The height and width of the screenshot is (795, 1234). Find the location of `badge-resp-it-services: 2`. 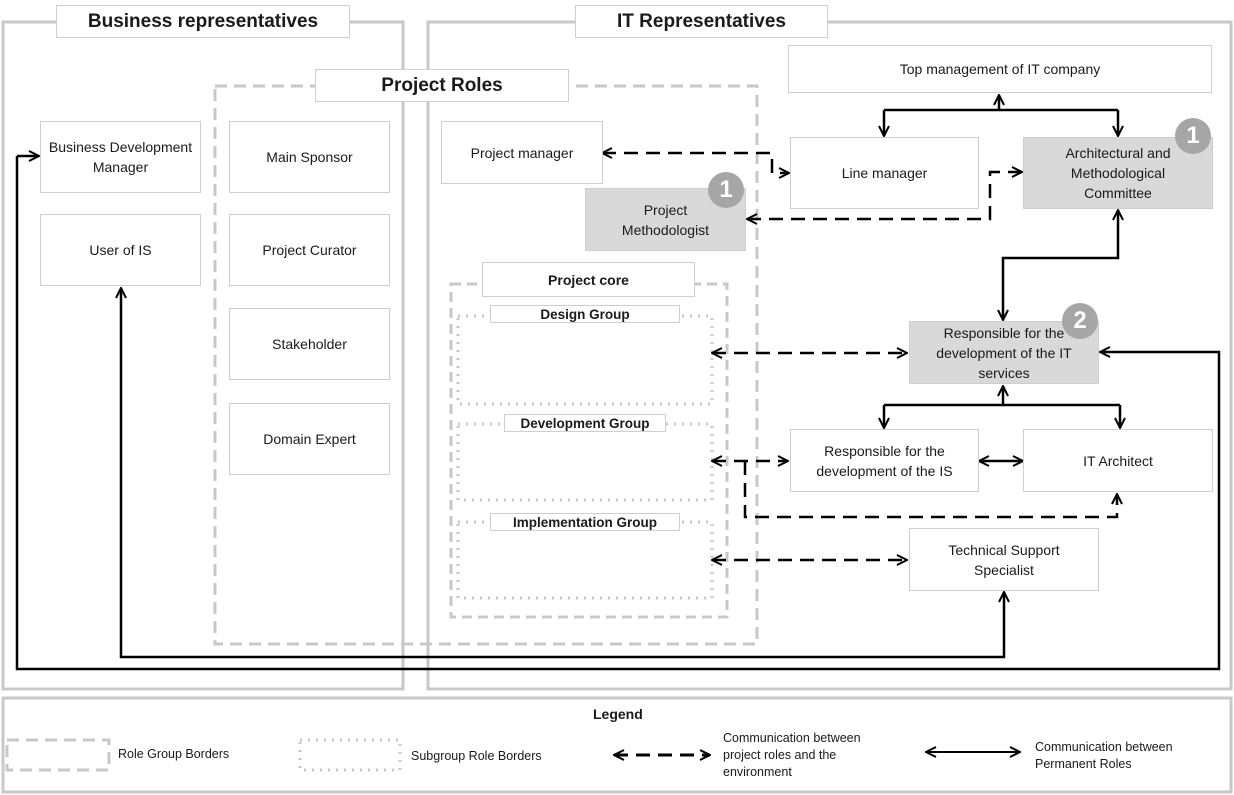

badge-resp-it-services: 2 is located at coordinates (1080, 321).